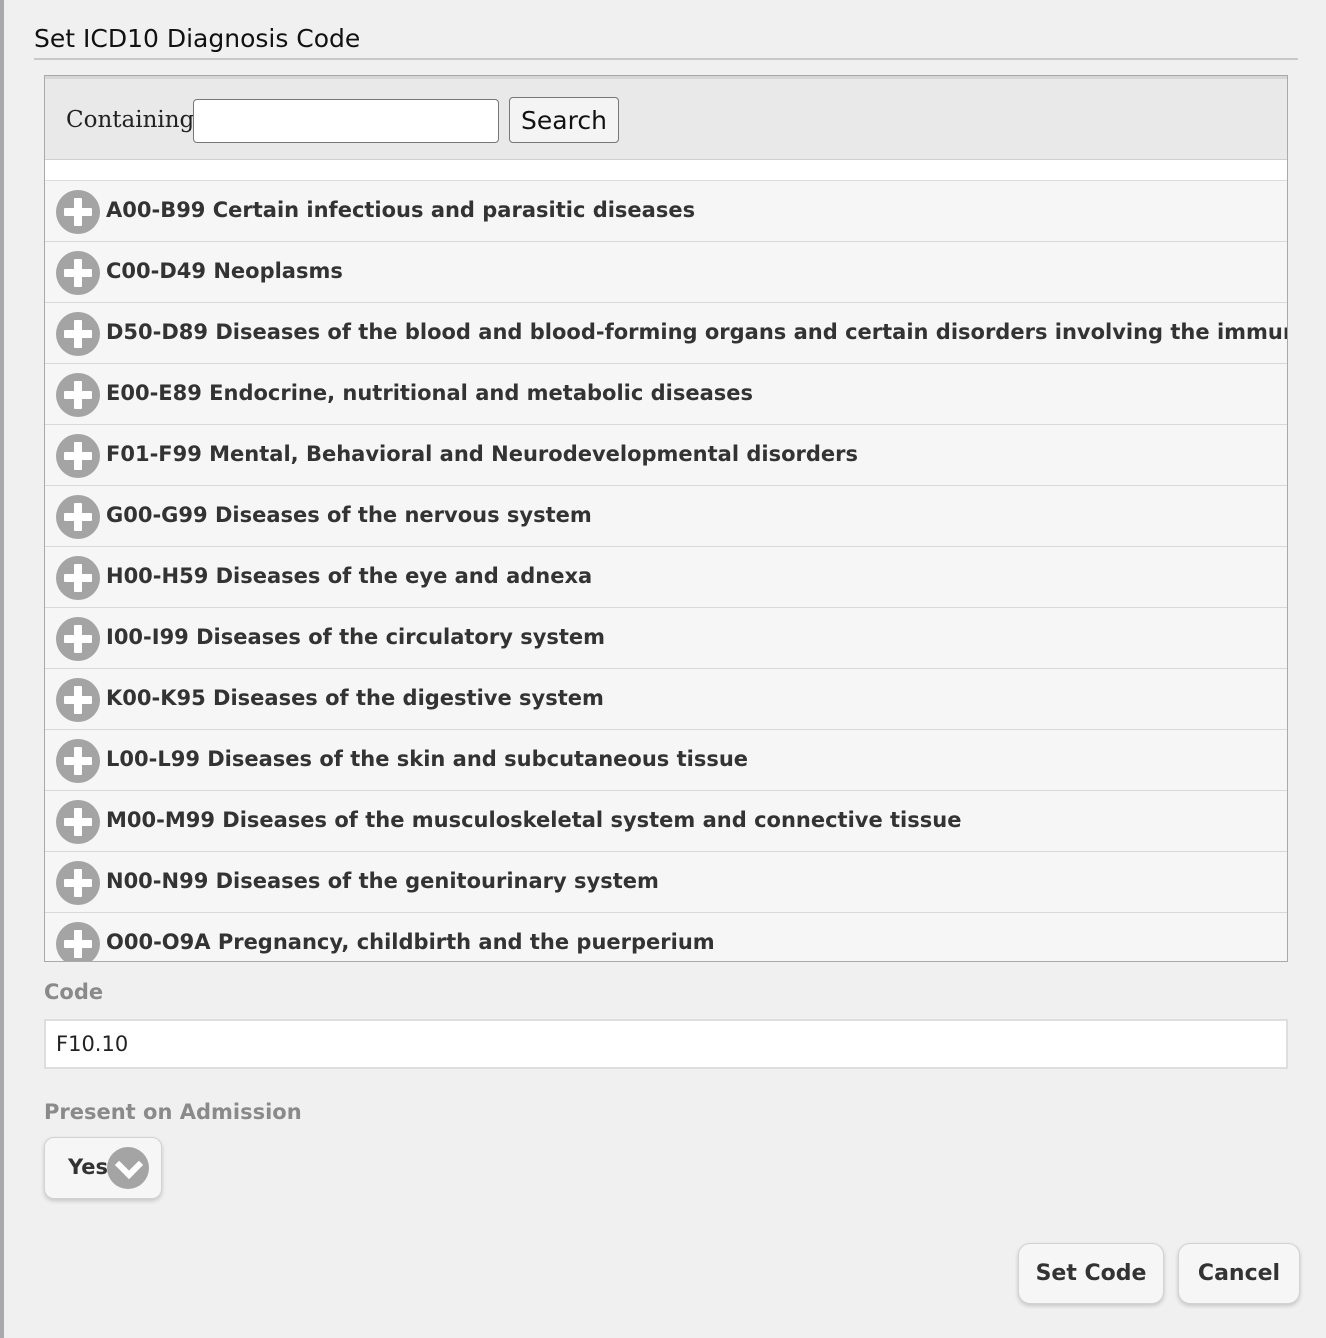 Image resolution: width=1326 pixels, height=1338 pixels. Describe the element at coordinates (1239, 1273) in the screenshot. I see `cancel-button: Cancel` at that location.